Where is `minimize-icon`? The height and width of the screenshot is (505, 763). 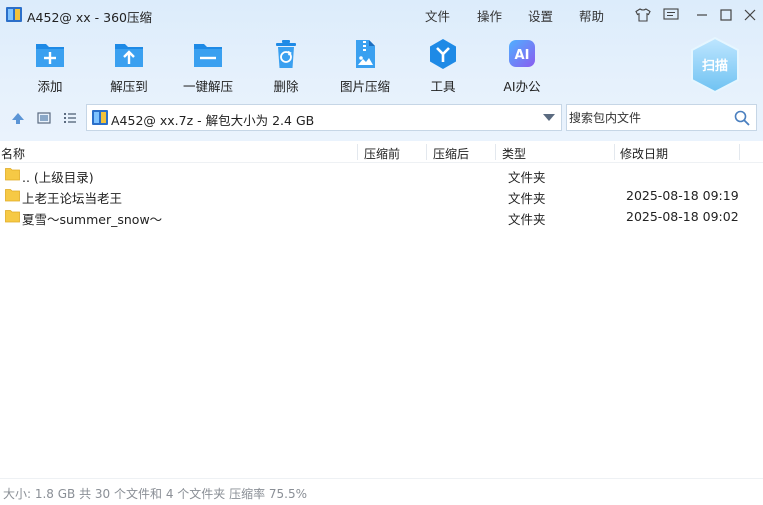 minimize-icon is located at coordinates (702, 15).